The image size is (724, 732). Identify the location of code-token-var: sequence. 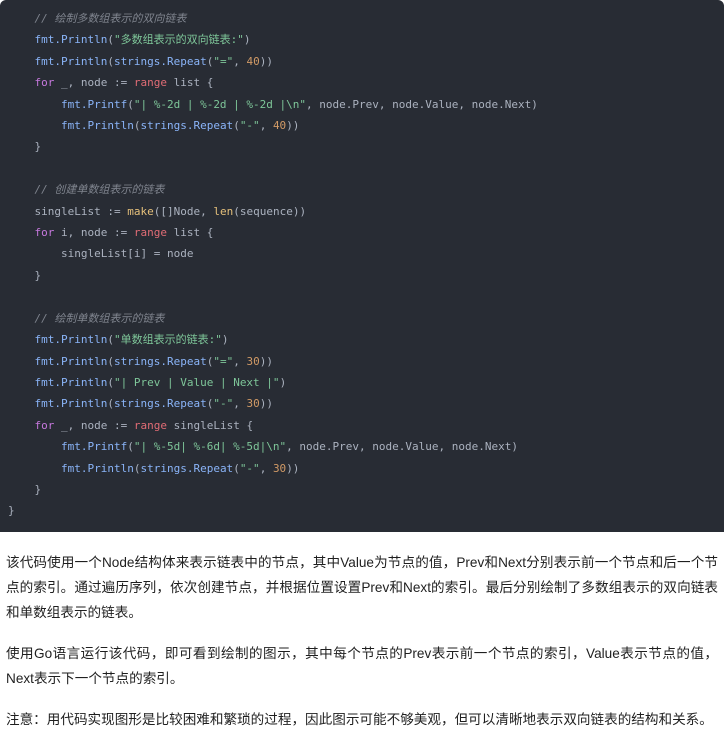
(266, 211).